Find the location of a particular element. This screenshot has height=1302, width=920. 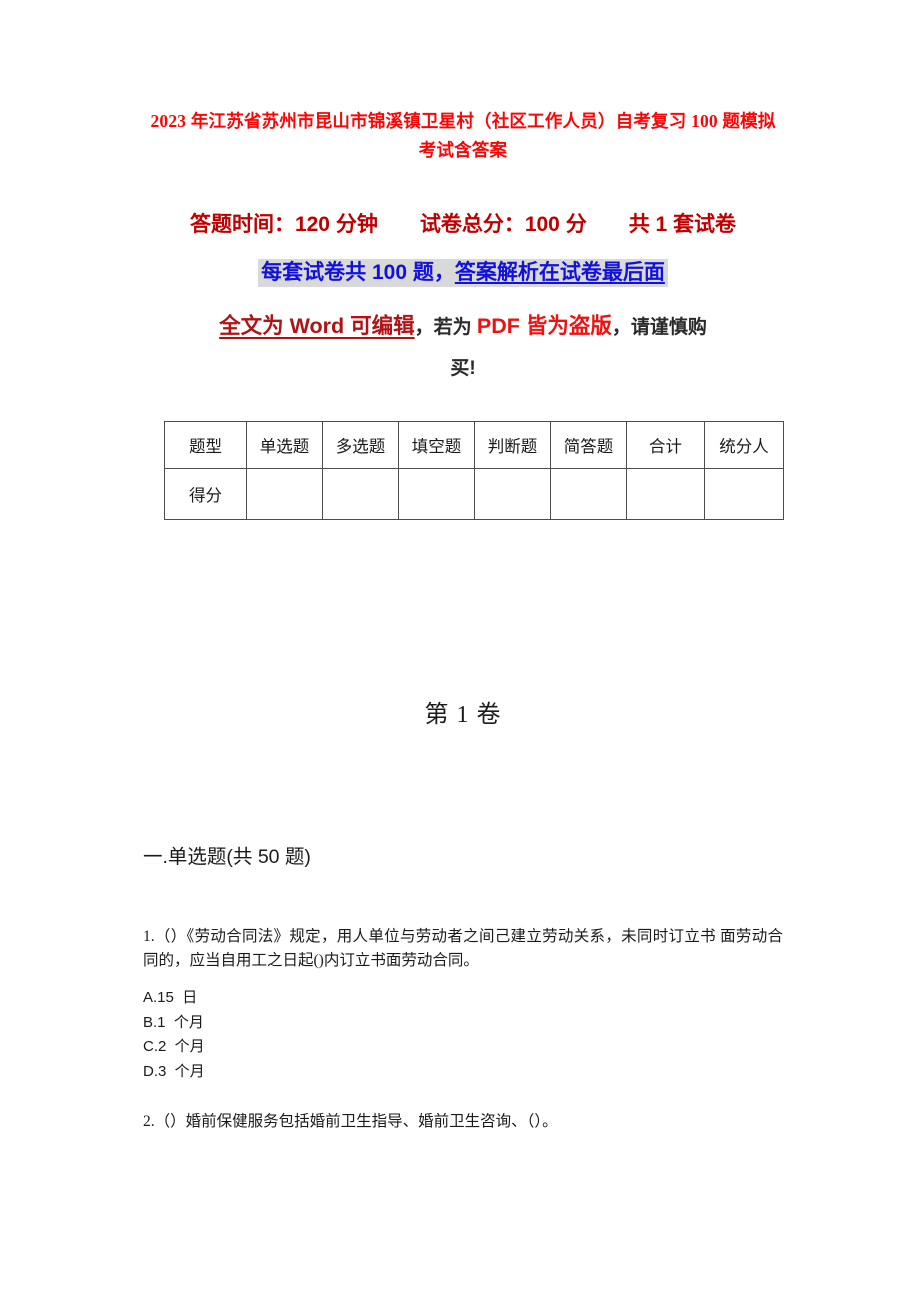

table-row: 得分 is located at coordinates (474, 494).